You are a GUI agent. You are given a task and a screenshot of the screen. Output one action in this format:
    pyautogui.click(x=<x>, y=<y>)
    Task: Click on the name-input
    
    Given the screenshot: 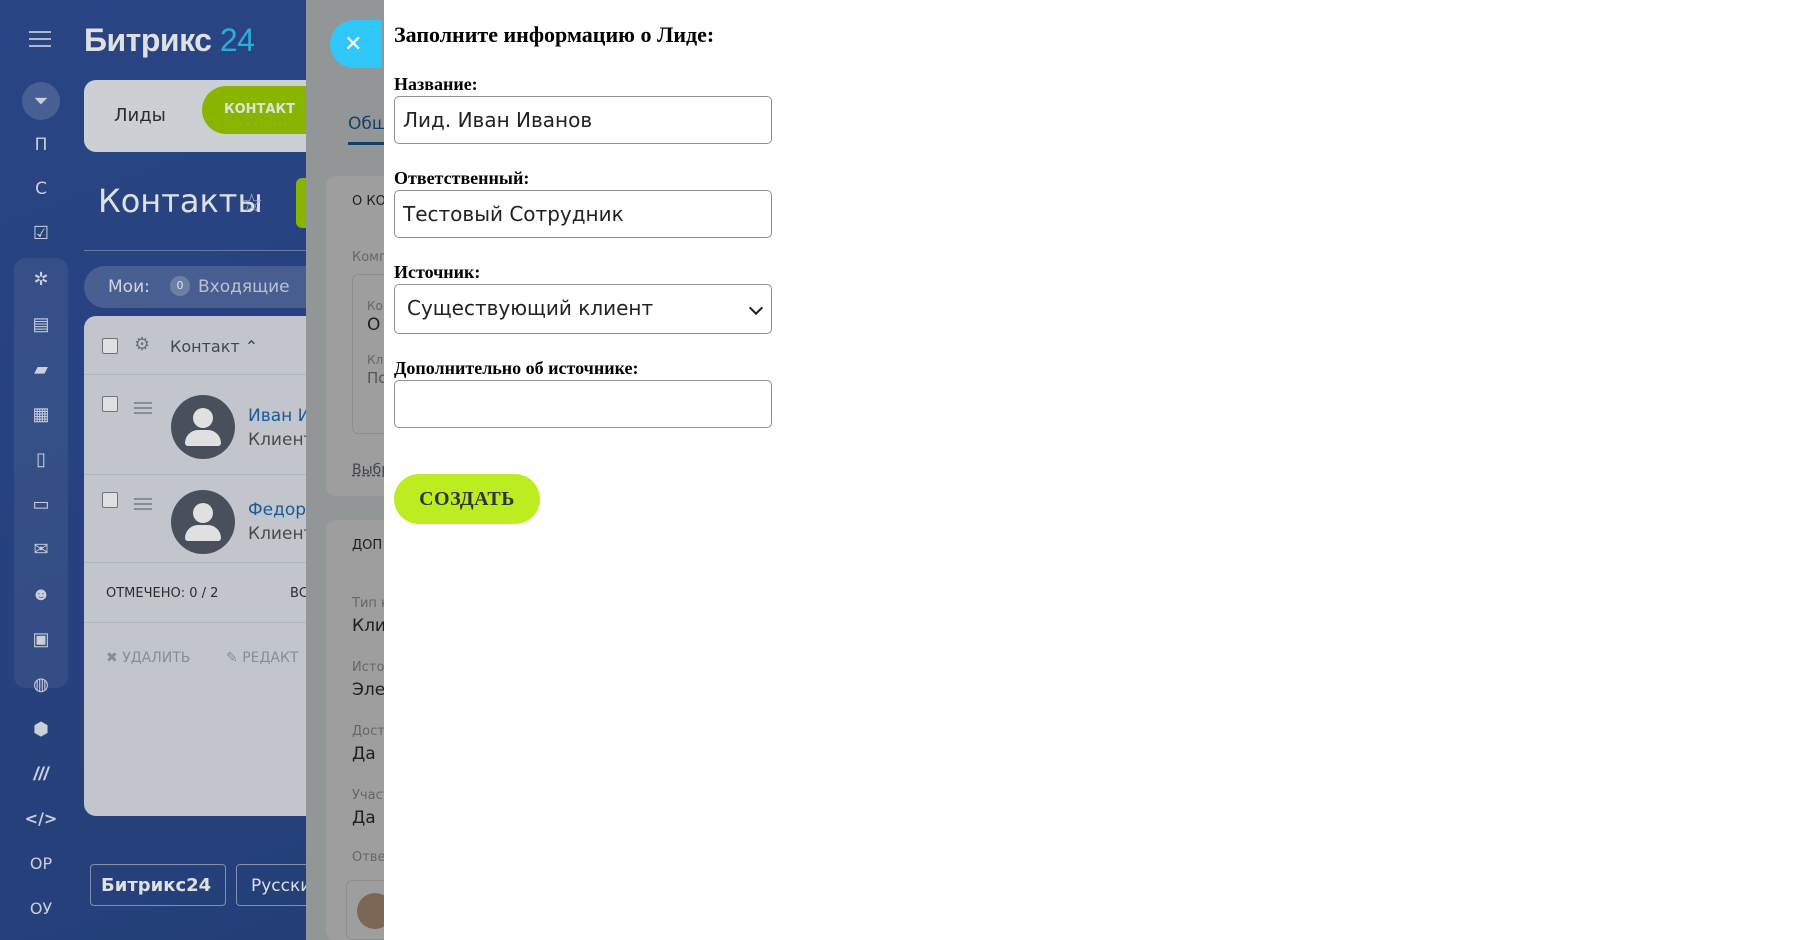 What is the action you would take?
    pyautogui.click(x=583, y=120)
    